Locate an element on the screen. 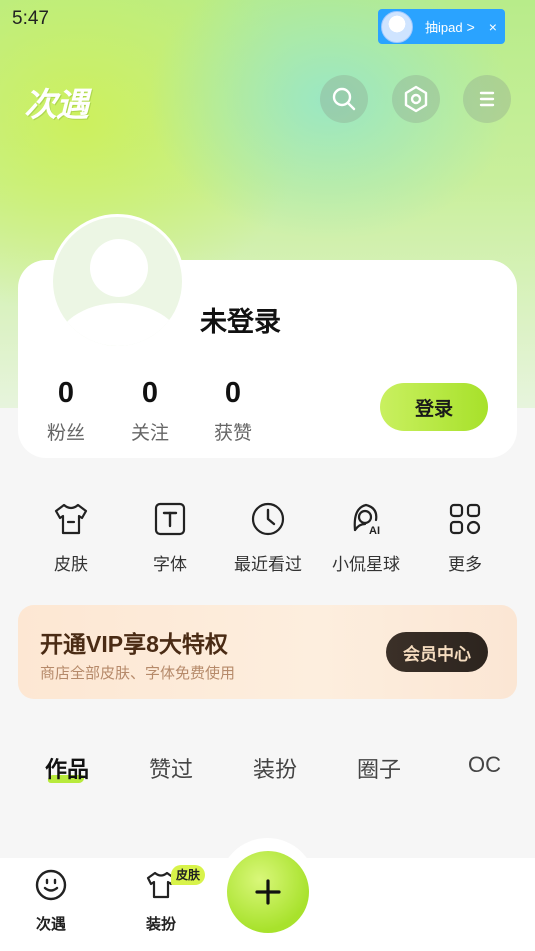 This screenshot has height=951, width=535. smile-icon is located at coordinates (51, 885).